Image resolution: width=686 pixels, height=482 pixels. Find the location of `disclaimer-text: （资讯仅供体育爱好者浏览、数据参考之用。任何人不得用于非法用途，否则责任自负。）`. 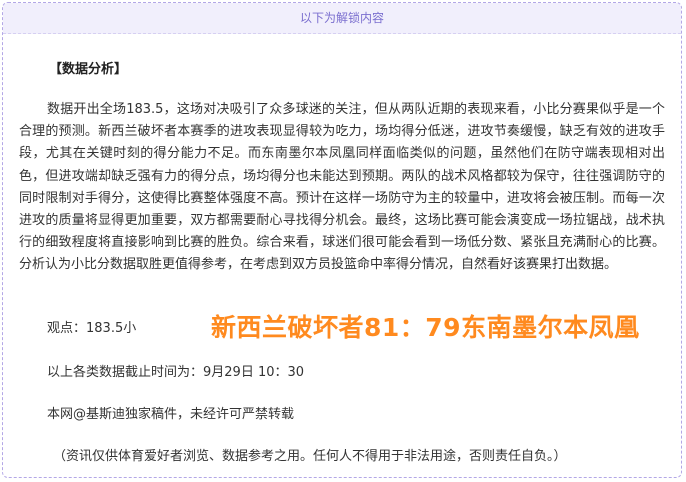

disclaimer-text: （资讯仅供体育爱好者浏览、数据参考之用。任何人不得用于非法用途，否则责任自负。） is located at coordinates (310, 456).